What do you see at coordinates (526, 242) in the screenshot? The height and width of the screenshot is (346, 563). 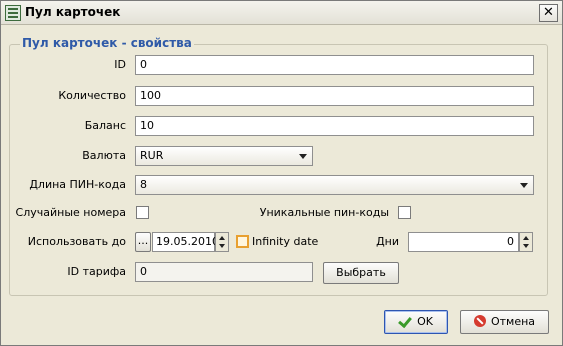 I see `days-spinner` at bounding box center [526, 242].